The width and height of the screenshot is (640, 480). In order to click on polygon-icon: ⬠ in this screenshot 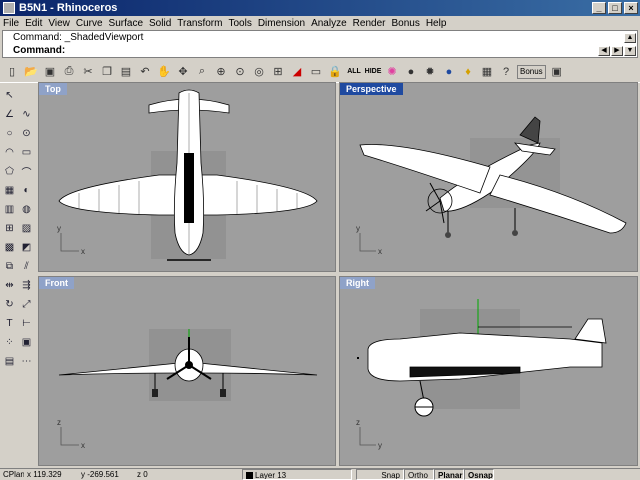, I will do `click(9, 171)`.